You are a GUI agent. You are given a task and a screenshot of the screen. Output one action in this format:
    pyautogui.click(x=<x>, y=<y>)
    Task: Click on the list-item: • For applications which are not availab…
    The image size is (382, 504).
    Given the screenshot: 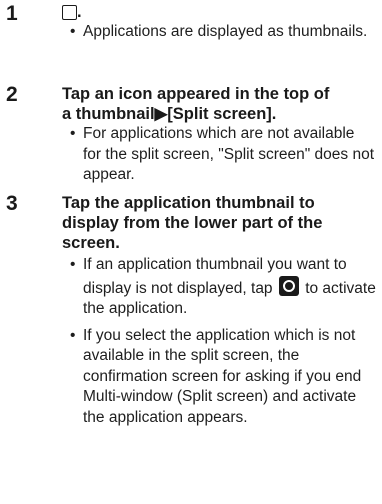 What is the action you would take?
    pyautogui.click(x=223, y=155)
    